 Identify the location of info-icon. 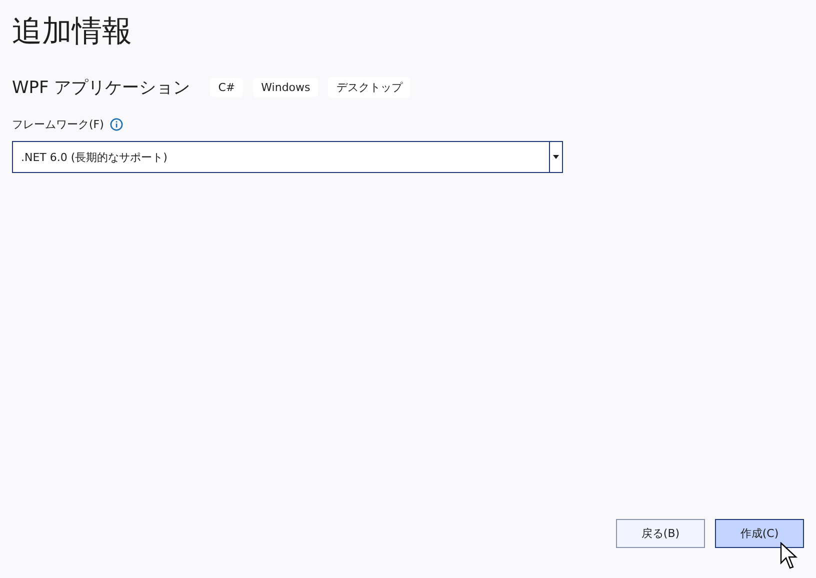
(116, 124).